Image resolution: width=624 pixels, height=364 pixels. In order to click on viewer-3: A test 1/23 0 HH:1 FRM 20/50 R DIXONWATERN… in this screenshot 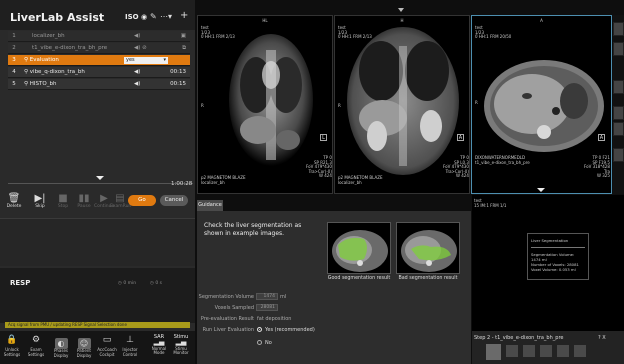, I will do `click(541, 104)`.